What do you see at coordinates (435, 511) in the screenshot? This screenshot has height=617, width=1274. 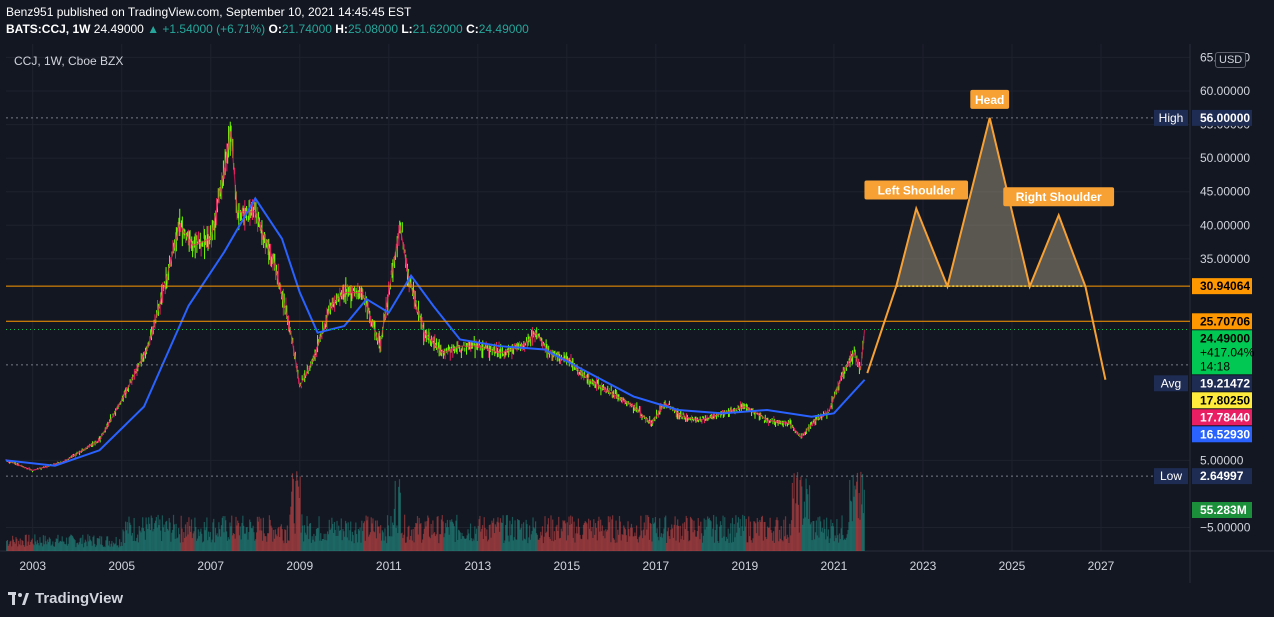 I see `volume-bars` at bounding box center [435, 511].